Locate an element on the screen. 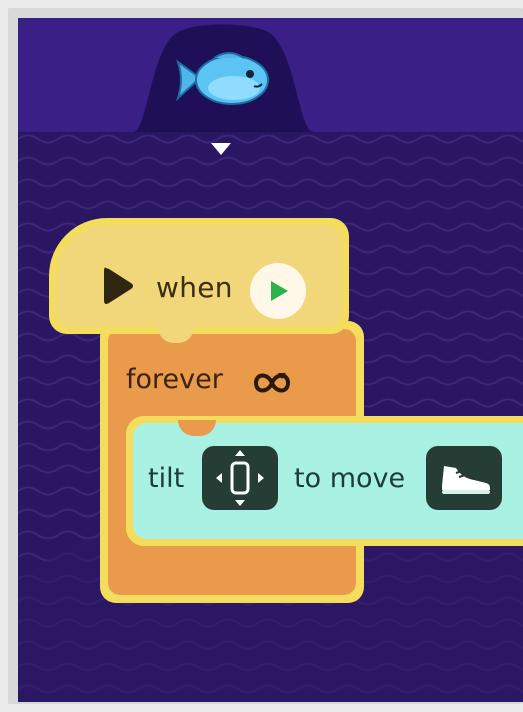 This screenshot has width=523, height=712. green-flag-play-icon is located at coordinates (279, 291).